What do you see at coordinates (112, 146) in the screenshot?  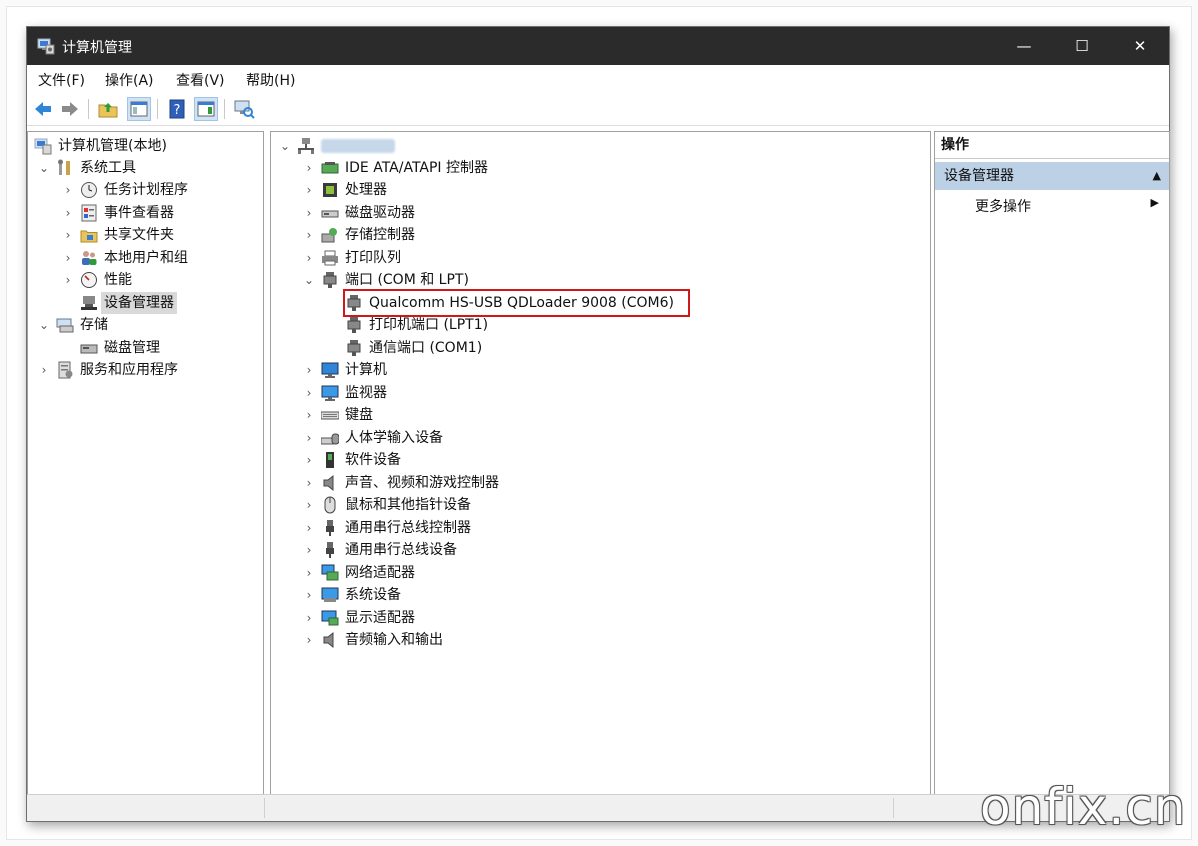 I see `tree-item-label: 计算机管理(本地)` at bounding box center [112, 146].